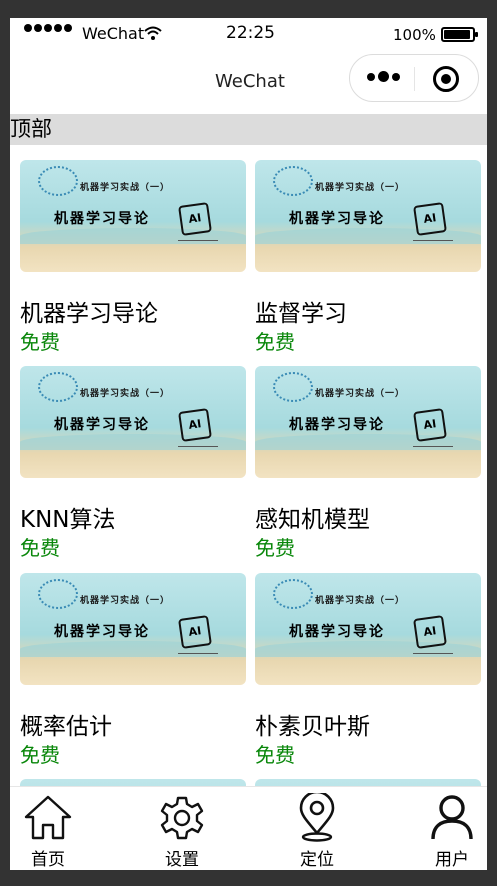 This screenshot has height=886, width=497. Describe the element at coordinates (452, 860) in the screenshot. I see `tab-label: 用户` at that location.